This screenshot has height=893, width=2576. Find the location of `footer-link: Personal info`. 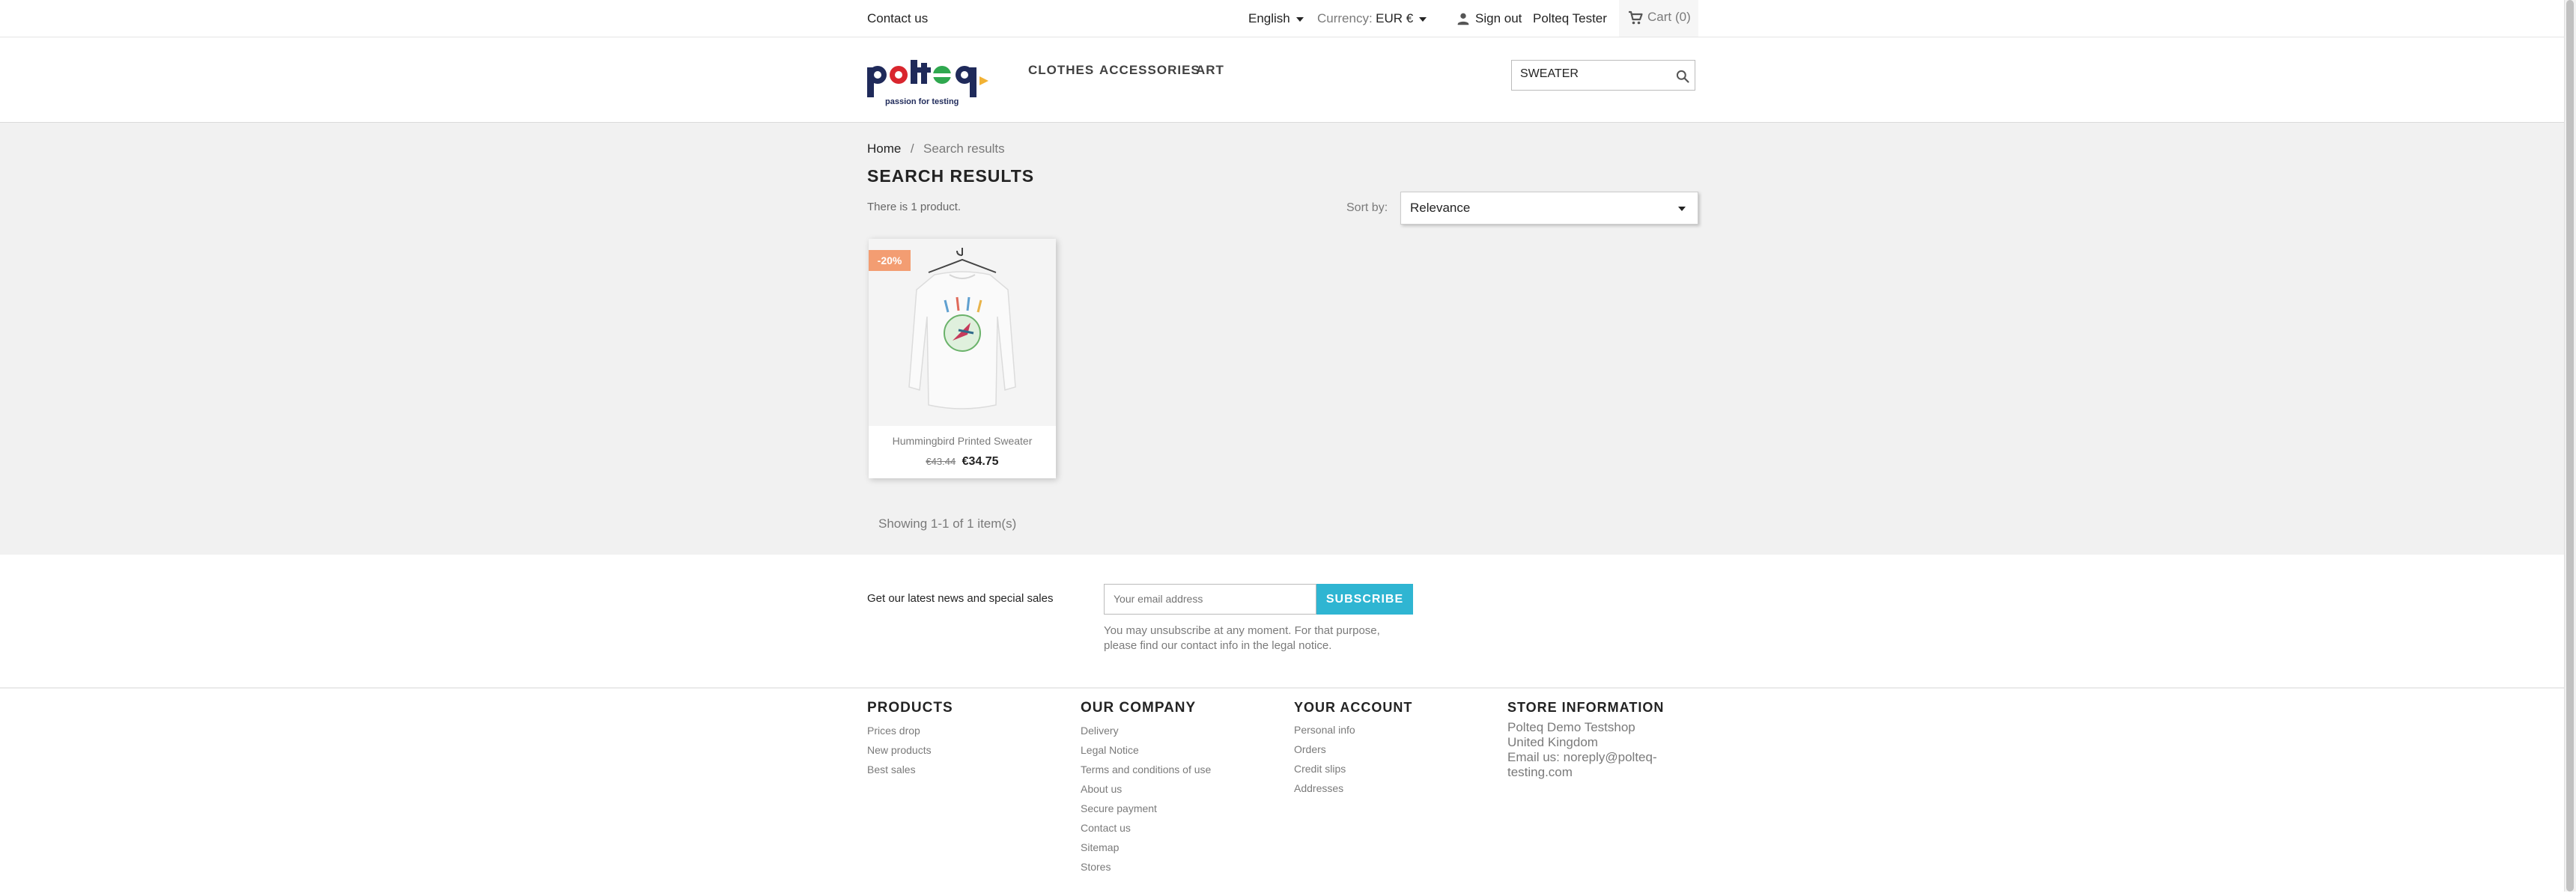

footer-link: Personal info is located at coordinates (1353, 730).